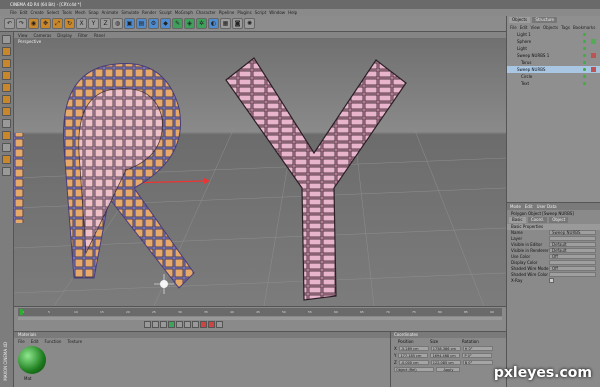 The image size is (600, 387). Describe the element at coordinates (45, 23) in the screenshot. I see `move-icon: ✥` at that location.